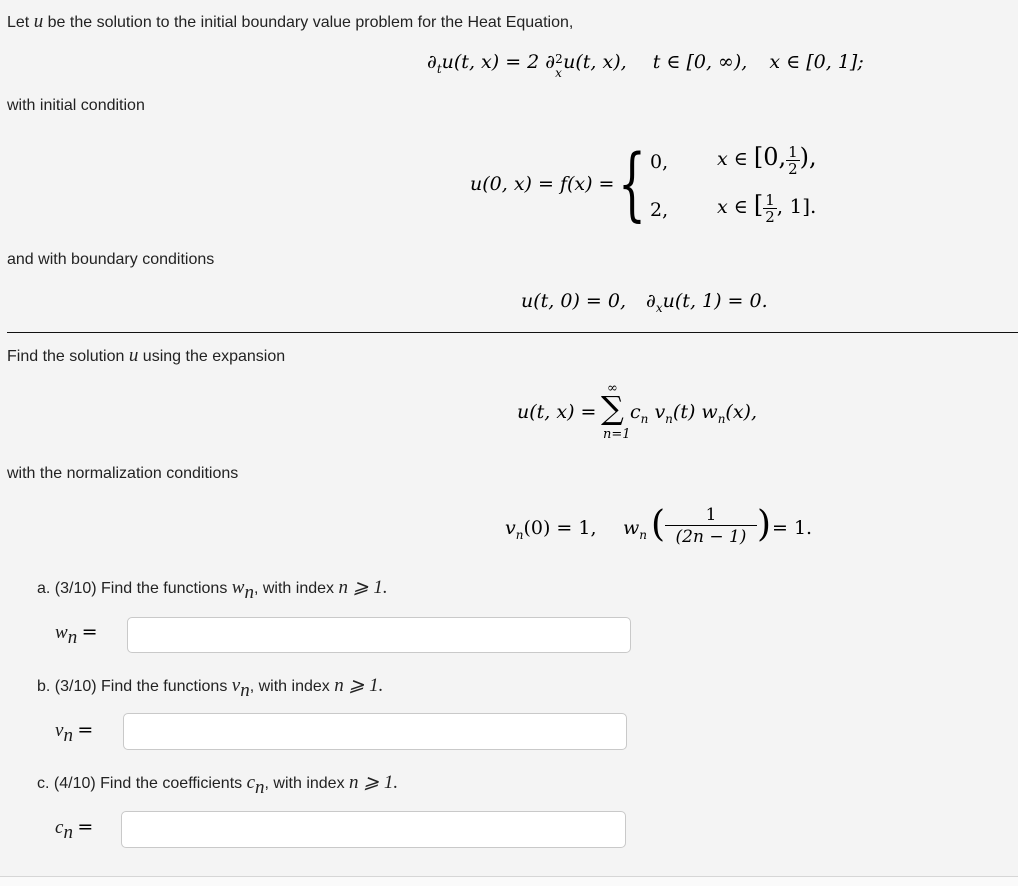 The height and width of the screenshot is (886, 1018). Describe the element at coordinates (632, 183) in the screenshot. I see `left-brace: {` at that location.